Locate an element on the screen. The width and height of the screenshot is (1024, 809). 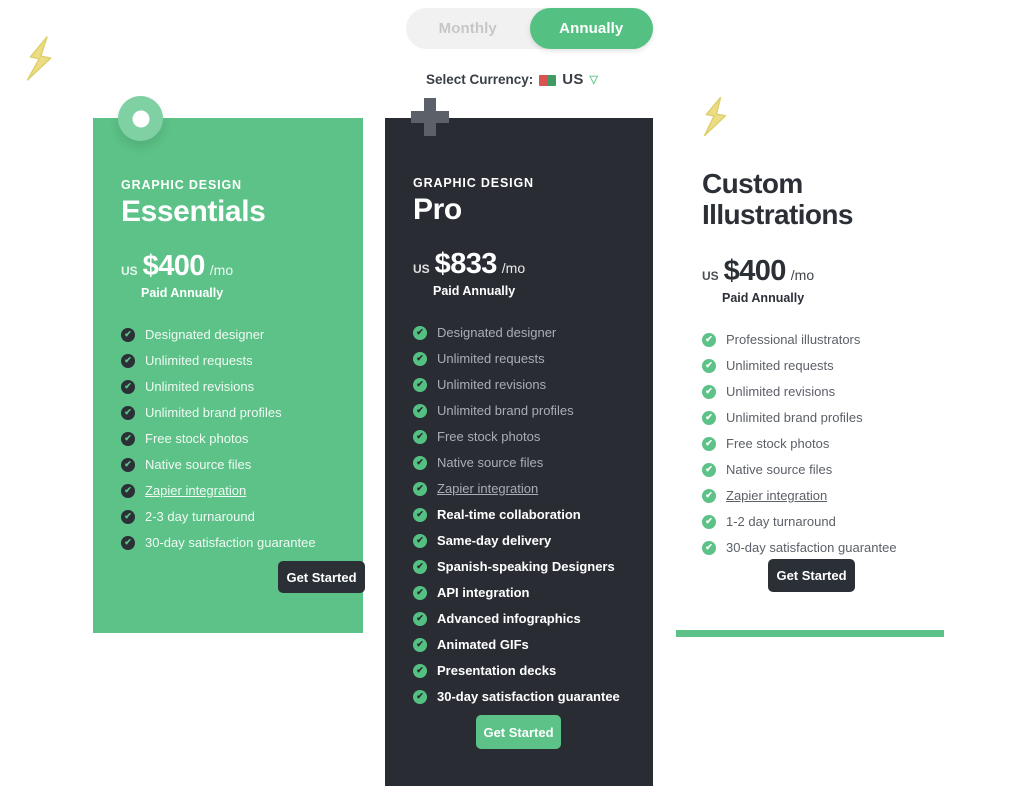
price-currency: US is located at coordinates (129, 270).